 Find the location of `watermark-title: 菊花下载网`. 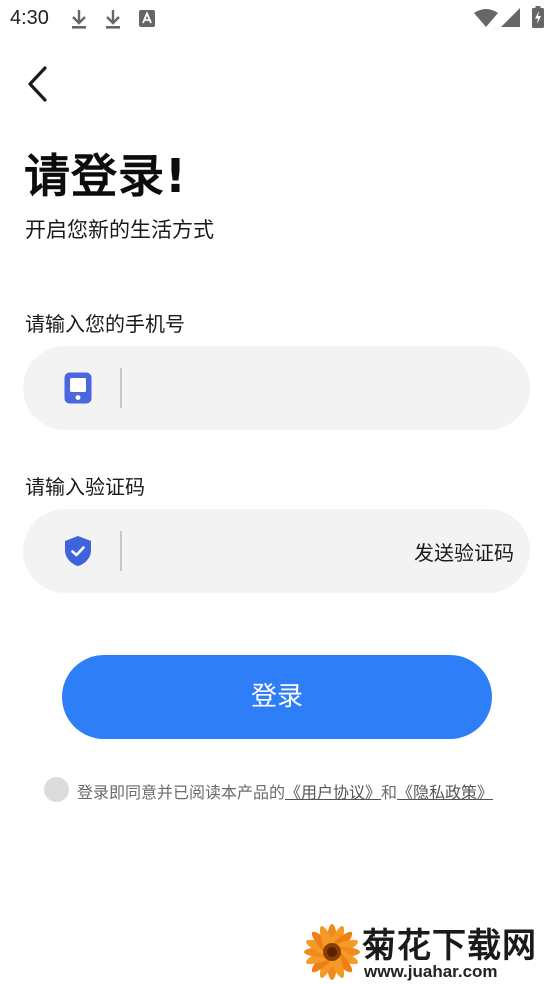

watermark-title: 菊花下载网 is located at coordinates (449, 946).